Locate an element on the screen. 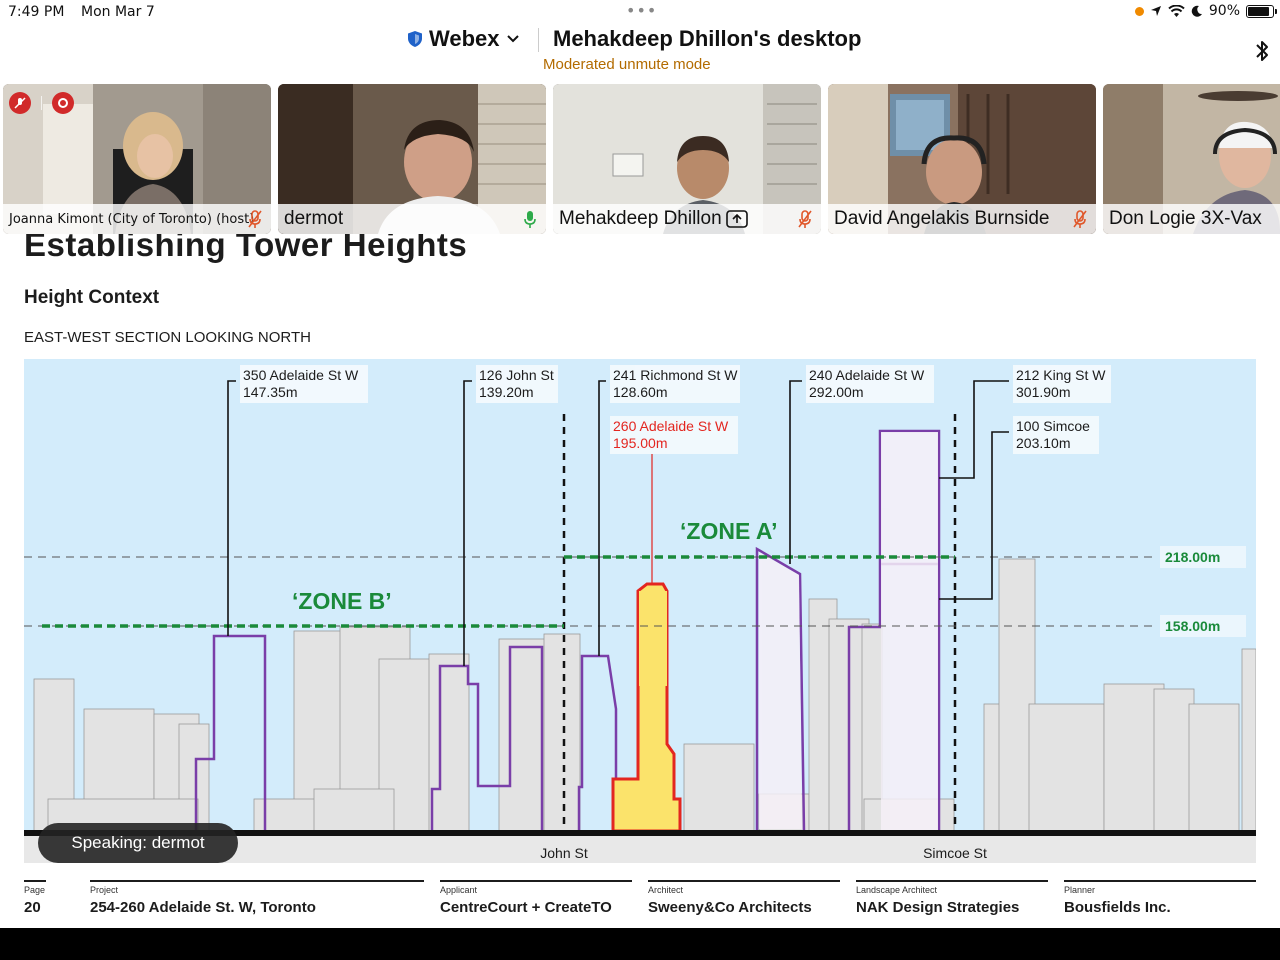  tile-top-icons is located at coordinates (41, 103).